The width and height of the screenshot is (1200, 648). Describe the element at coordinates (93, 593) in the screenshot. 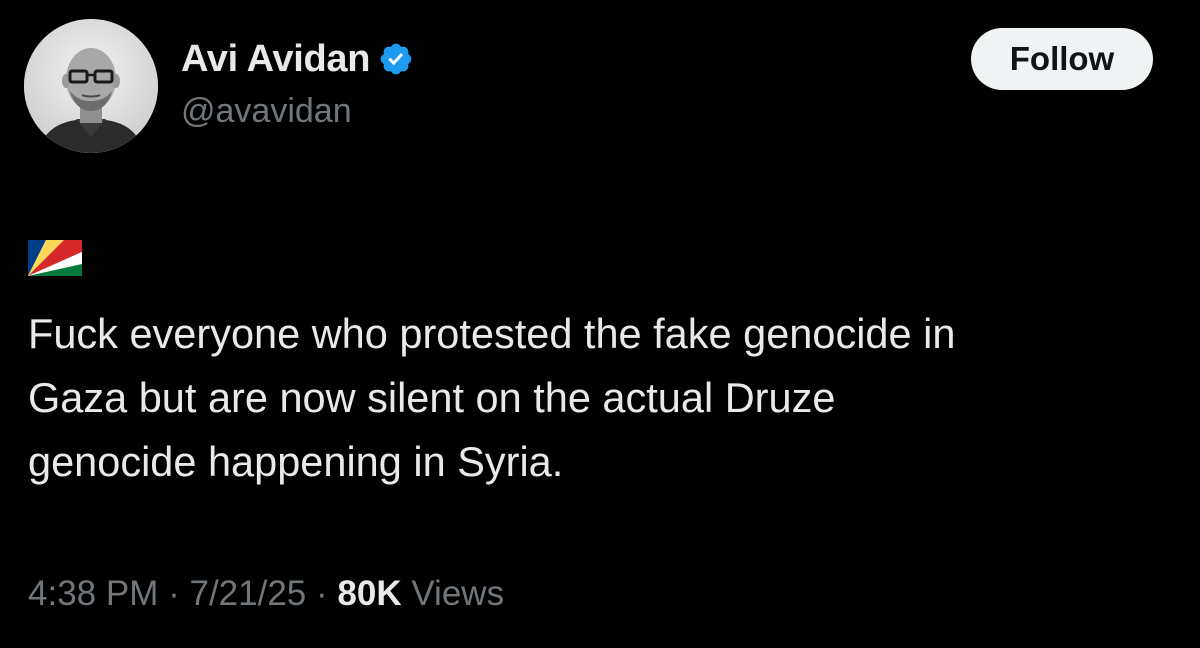

I see `tweet-time: 4:38 PM` at that location.